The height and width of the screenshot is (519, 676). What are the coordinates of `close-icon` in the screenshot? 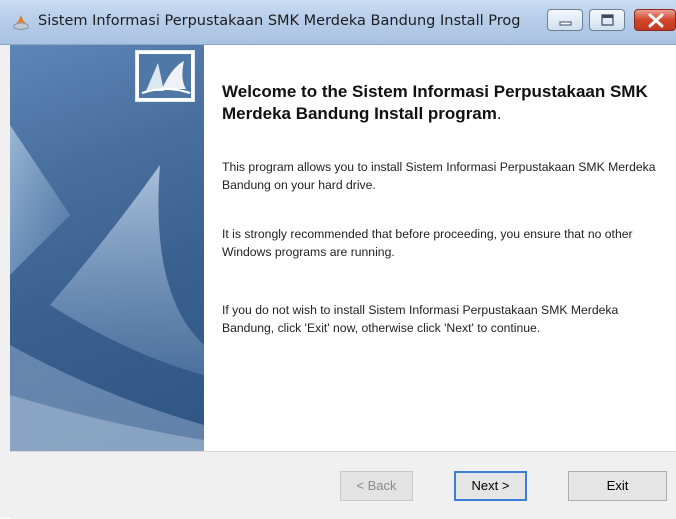 It's located at (656, 20).